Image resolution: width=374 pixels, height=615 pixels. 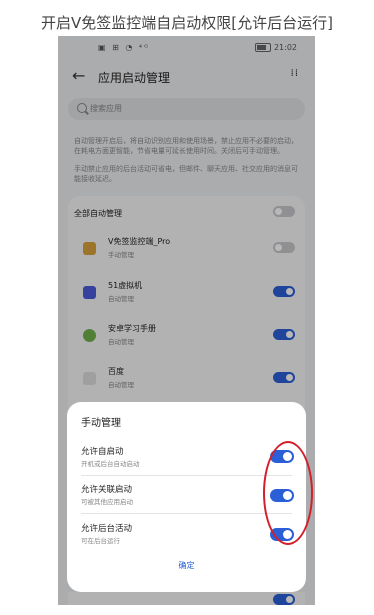 What do you see at coordinates (187, 23) in the screenshot?
I see `page-caption: 开启V免签监控端自启动权限[允许后台运行]` at bounding box center [187, 23].